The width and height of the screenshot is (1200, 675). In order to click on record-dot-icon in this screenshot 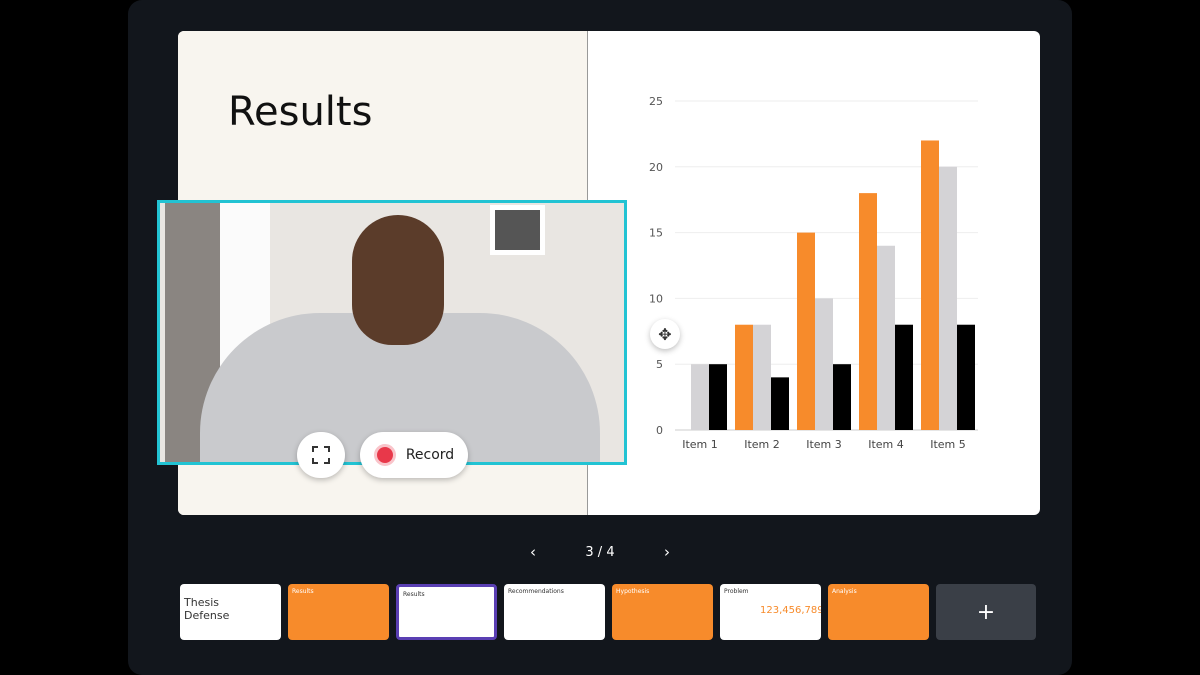, I will do `click(384, 455)`.